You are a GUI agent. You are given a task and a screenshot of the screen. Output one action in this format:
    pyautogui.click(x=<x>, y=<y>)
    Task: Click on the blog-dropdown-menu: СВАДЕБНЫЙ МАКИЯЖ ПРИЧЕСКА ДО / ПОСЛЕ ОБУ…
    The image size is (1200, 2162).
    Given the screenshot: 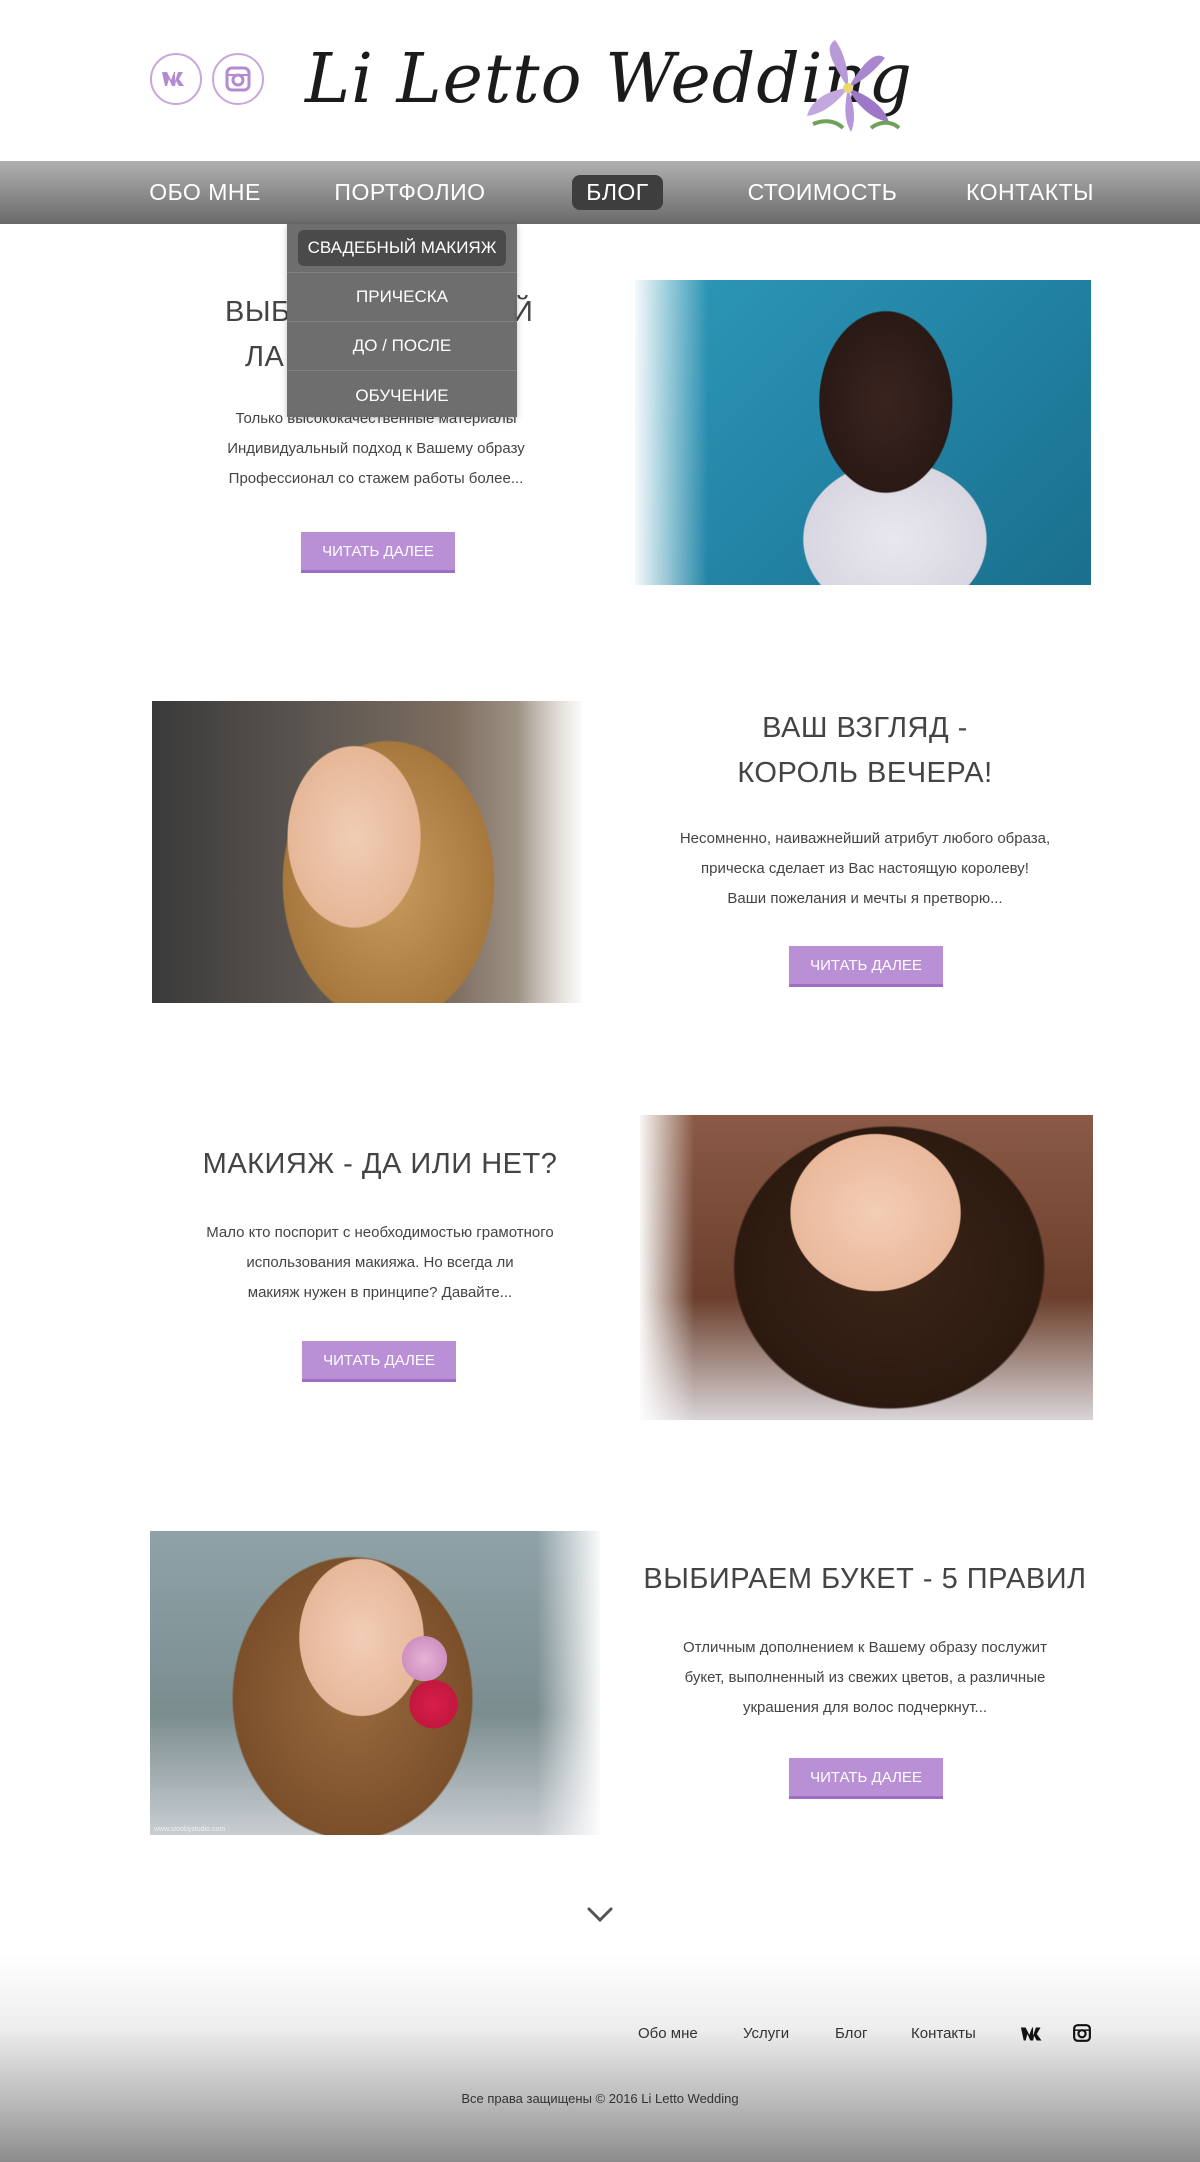 What is the action you would take?
    pyautogui.click(x=402, y=320)
    